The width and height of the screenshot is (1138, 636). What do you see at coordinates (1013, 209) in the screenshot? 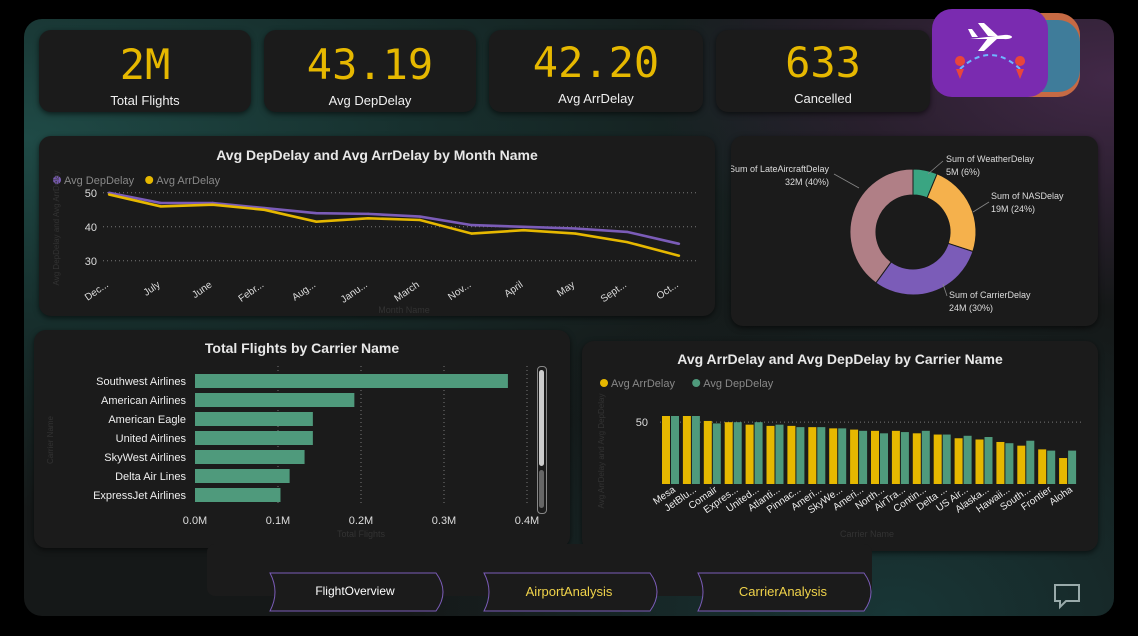
I see `slice-value-label: 19M (24%)` at bounding box center [1013, 209].